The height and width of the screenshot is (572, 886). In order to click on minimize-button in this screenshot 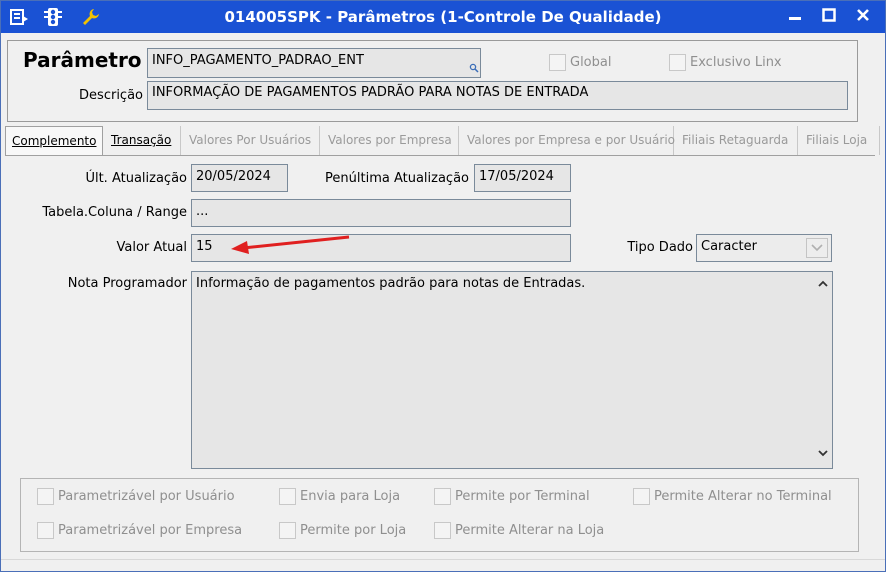, I will do `click(795, 17)`.